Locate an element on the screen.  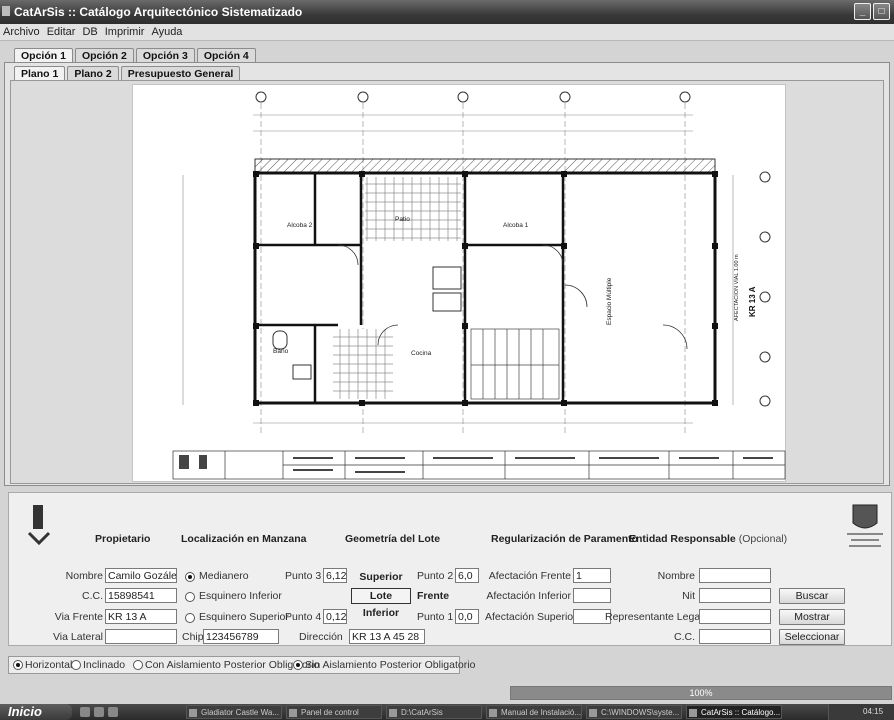
label-chip: Chip is located at coordinates (193, 637).